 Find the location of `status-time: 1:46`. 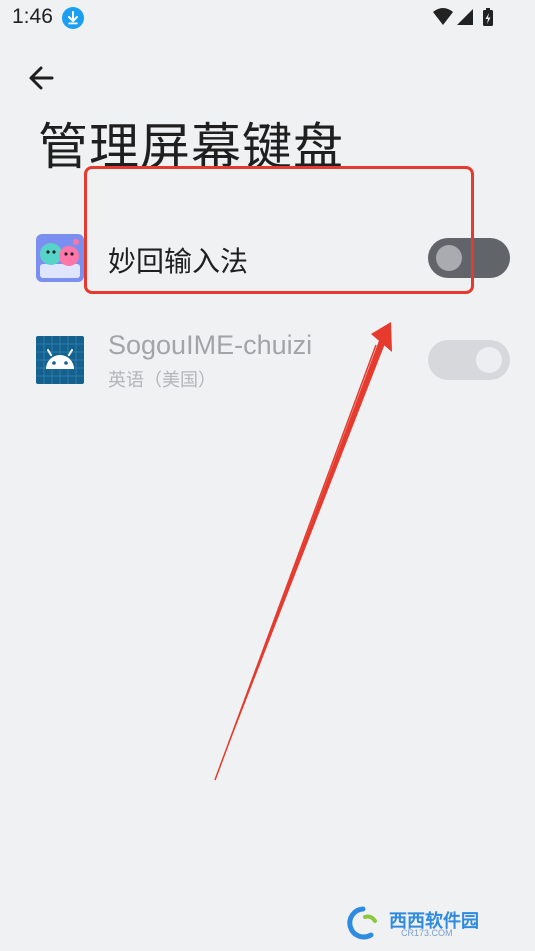

status-time: 1:46 is located at coordinates (32, 16).